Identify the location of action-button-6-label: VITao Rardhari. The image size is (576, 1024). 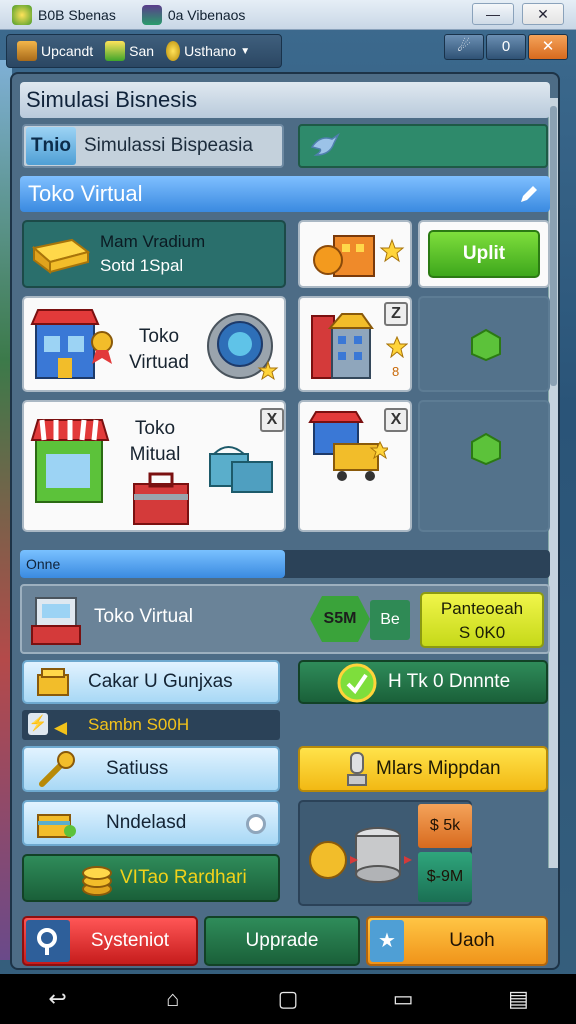
(183, 877).